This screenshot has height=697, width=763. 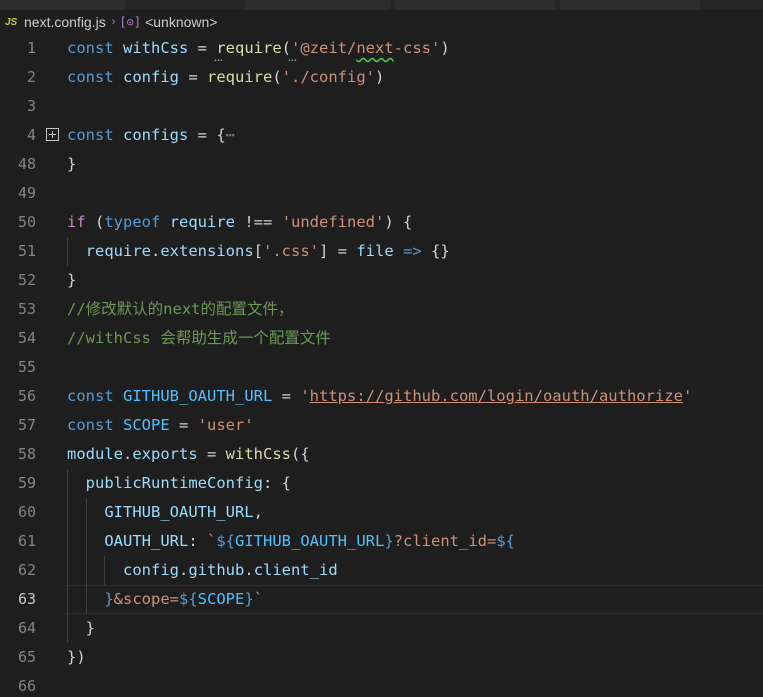 I want to click on code-token: exports, so click(x=165, y=454).